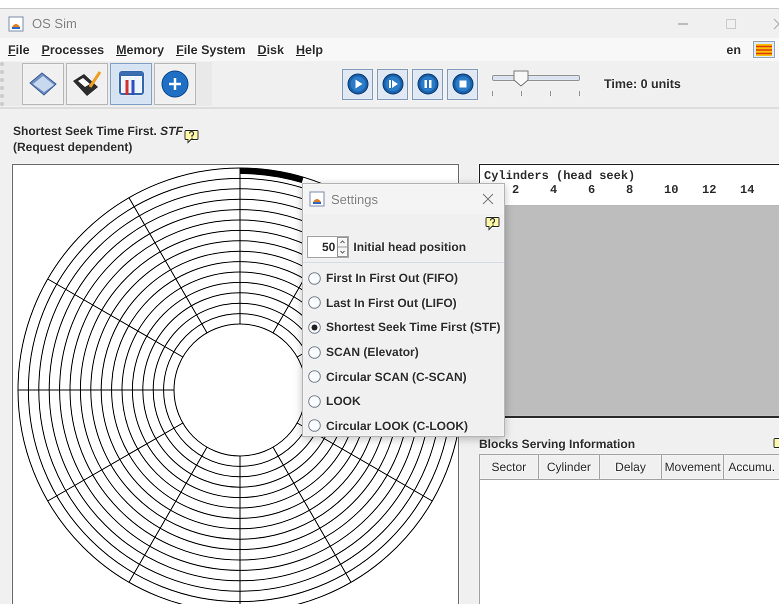  What do you see at coordinates (328, 247) in the screenshot?
I see `head-position-spinner: 50` at bounding box center [328, 247].